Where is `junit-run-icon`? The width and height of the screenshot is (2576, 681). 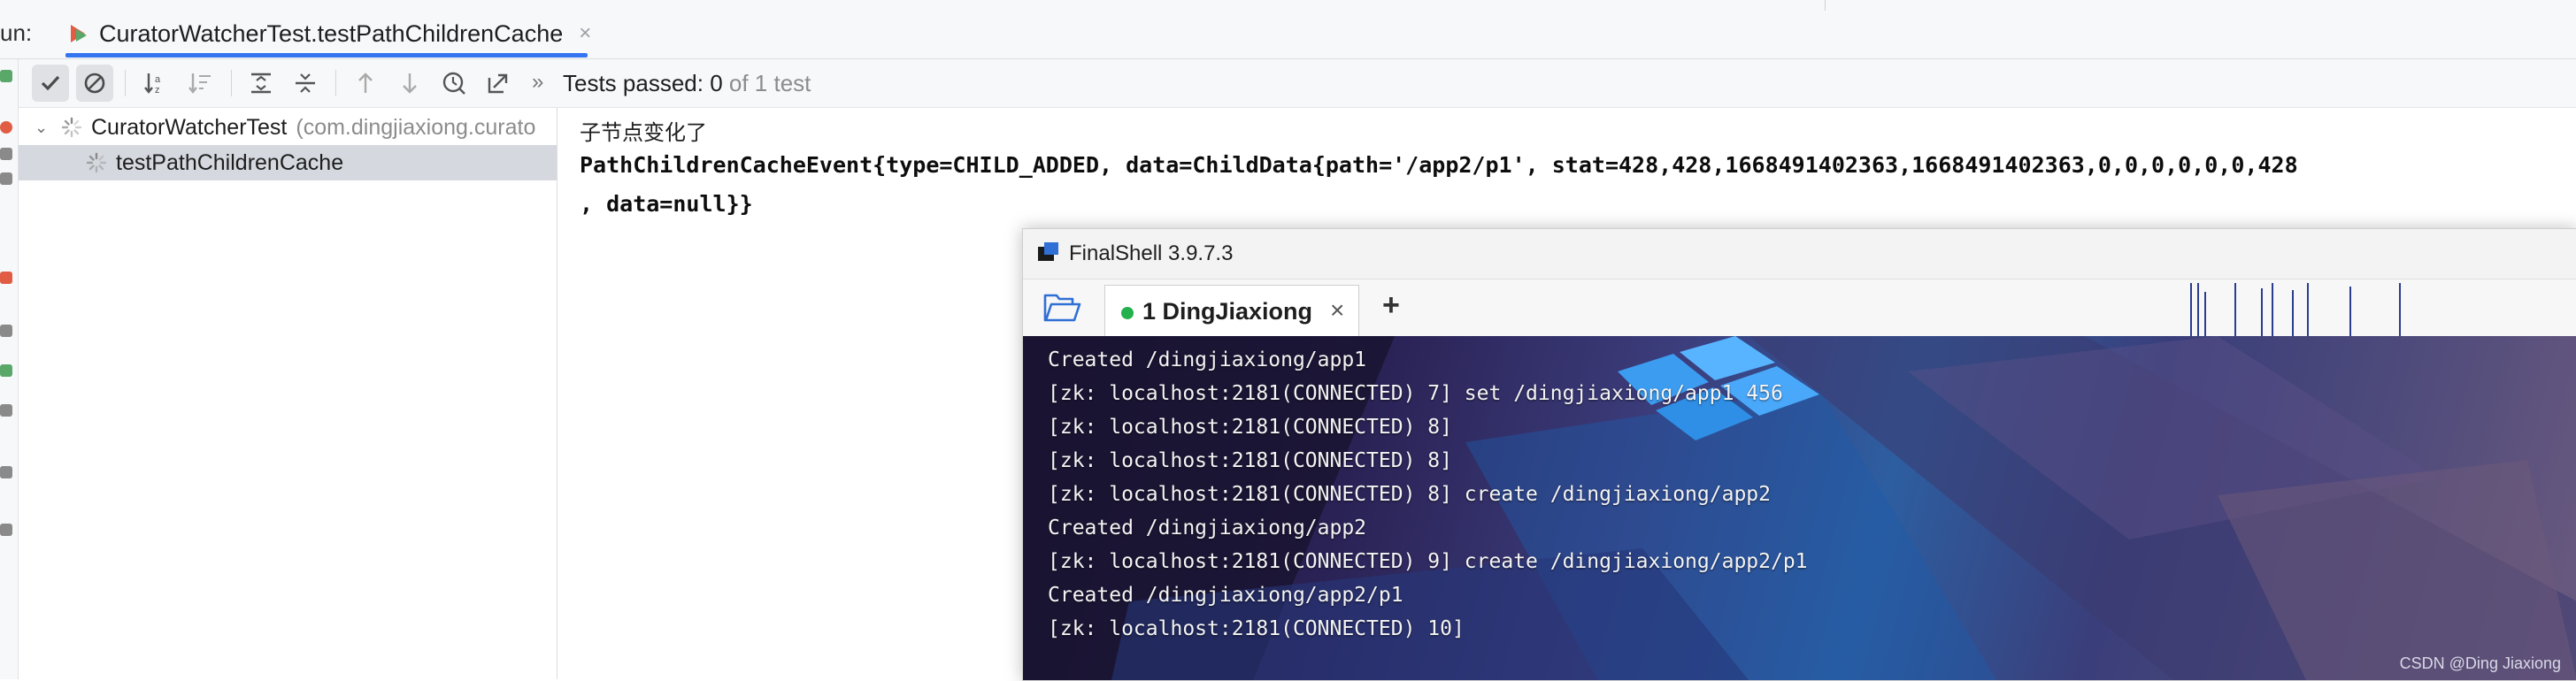 junit-run-icon is located at coordinates (79, 33).